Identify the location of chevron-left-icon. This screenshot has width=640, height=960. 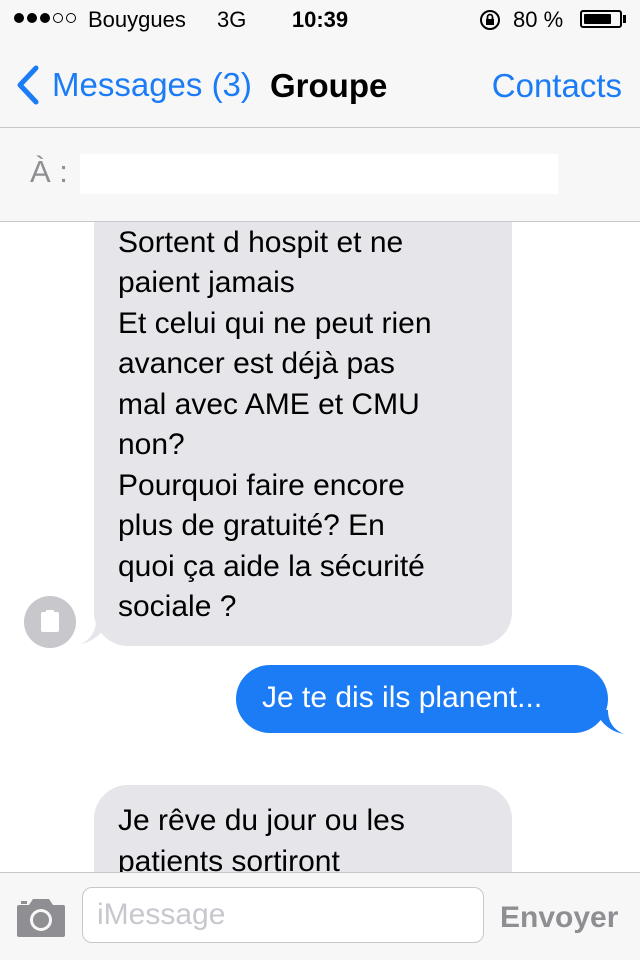
(28, 85).